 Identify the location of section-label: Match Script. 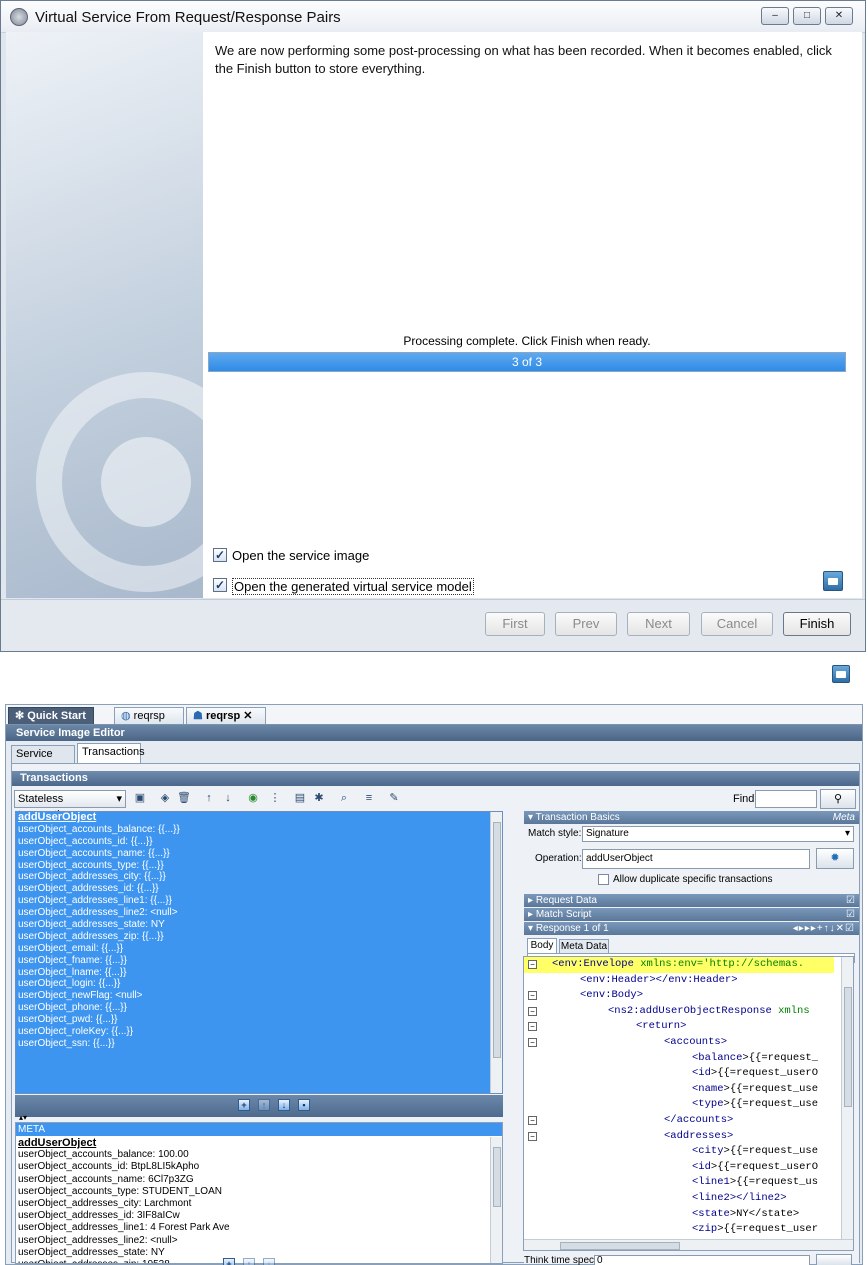
(563, 914).